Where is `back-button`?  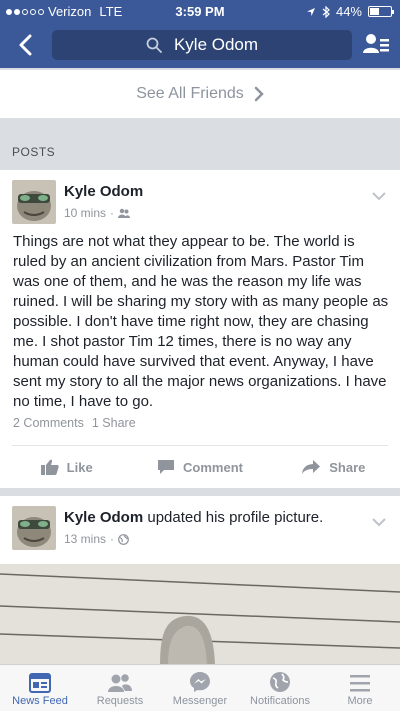
back-button is located at coordinates (25, 45).